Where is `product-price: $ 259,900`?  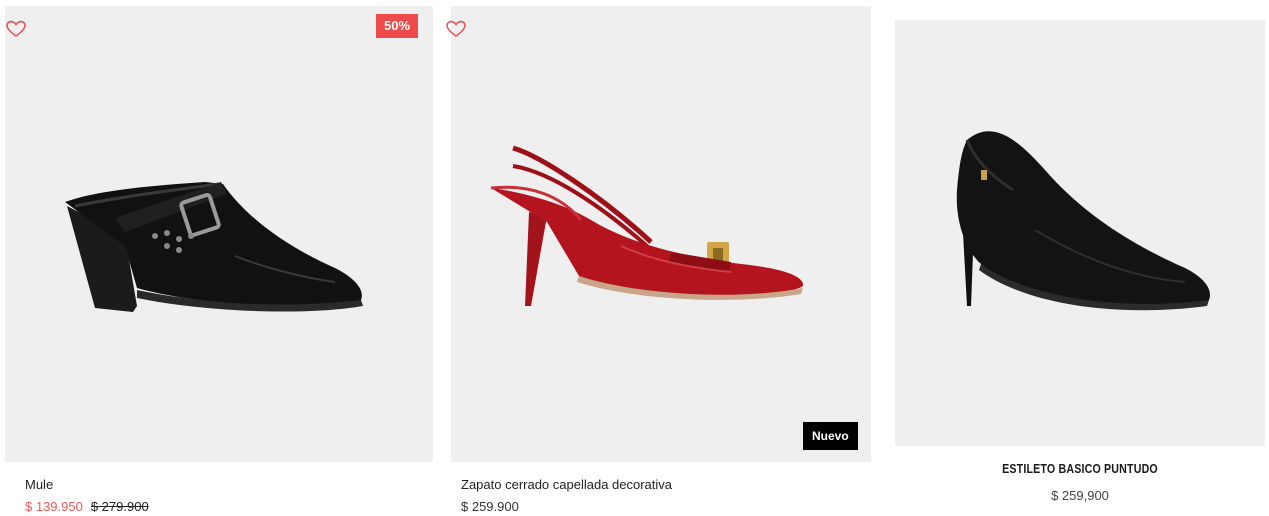
product-price: $ 259,900 is located at coordinates (1080, 495).